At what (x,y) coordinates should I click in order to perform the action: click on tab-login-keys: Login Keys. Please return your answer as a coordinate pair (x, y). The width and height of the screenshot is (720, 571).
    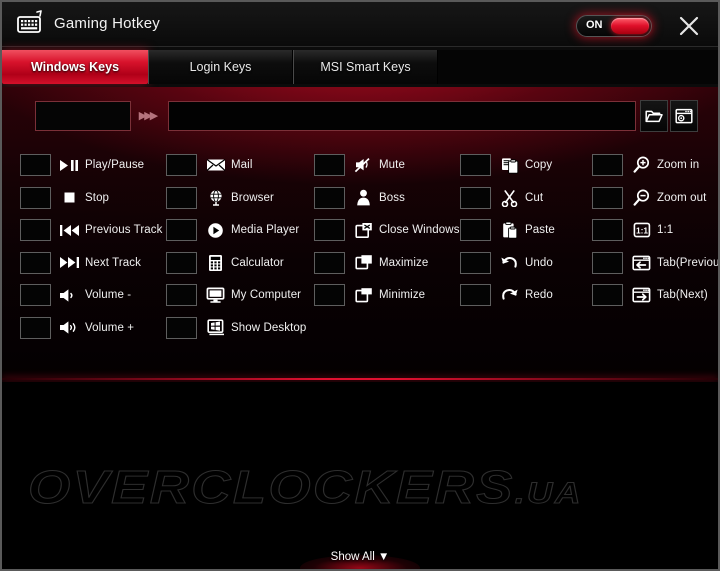
    Looking at the image, I should click on (220, 67).